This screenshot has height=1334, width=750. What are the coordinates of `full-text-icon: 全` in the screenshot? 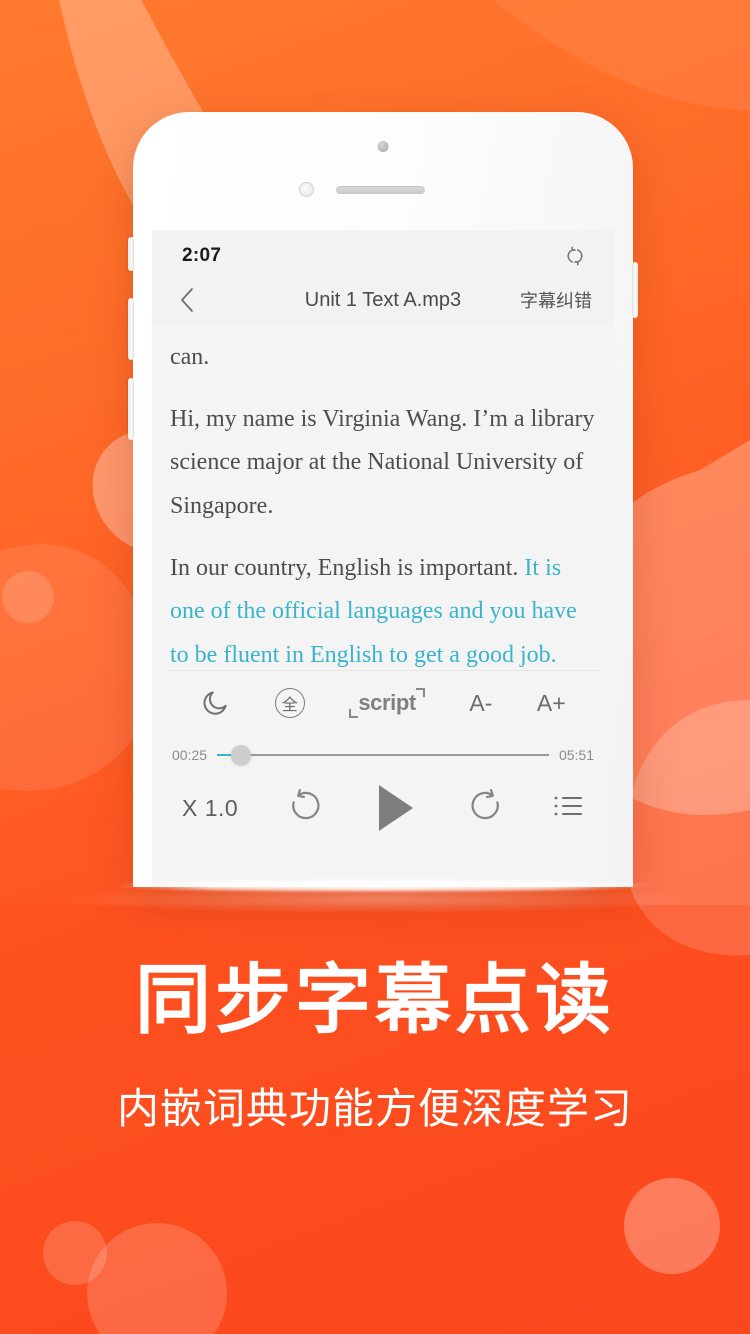 It's located at (289, 703).